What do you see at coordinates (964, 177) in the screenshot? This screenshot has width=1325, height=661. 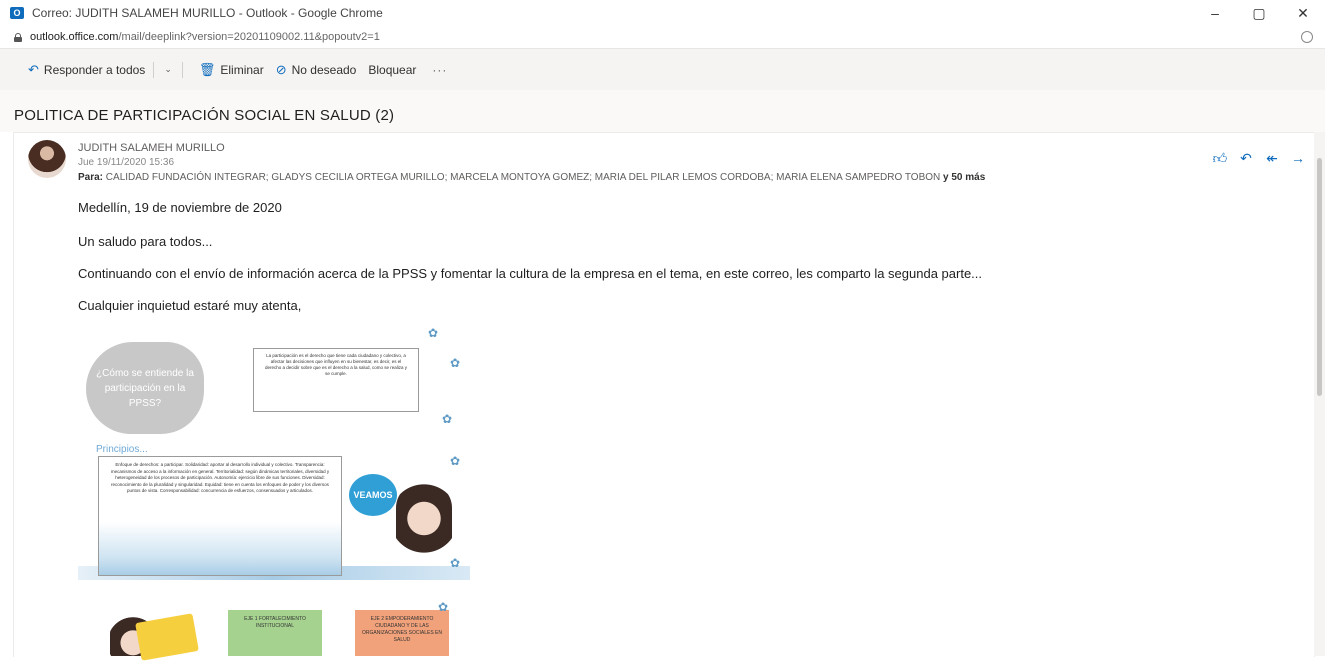 I see `more-recipients-link: y 50 más` at bounding box center [964, 177].